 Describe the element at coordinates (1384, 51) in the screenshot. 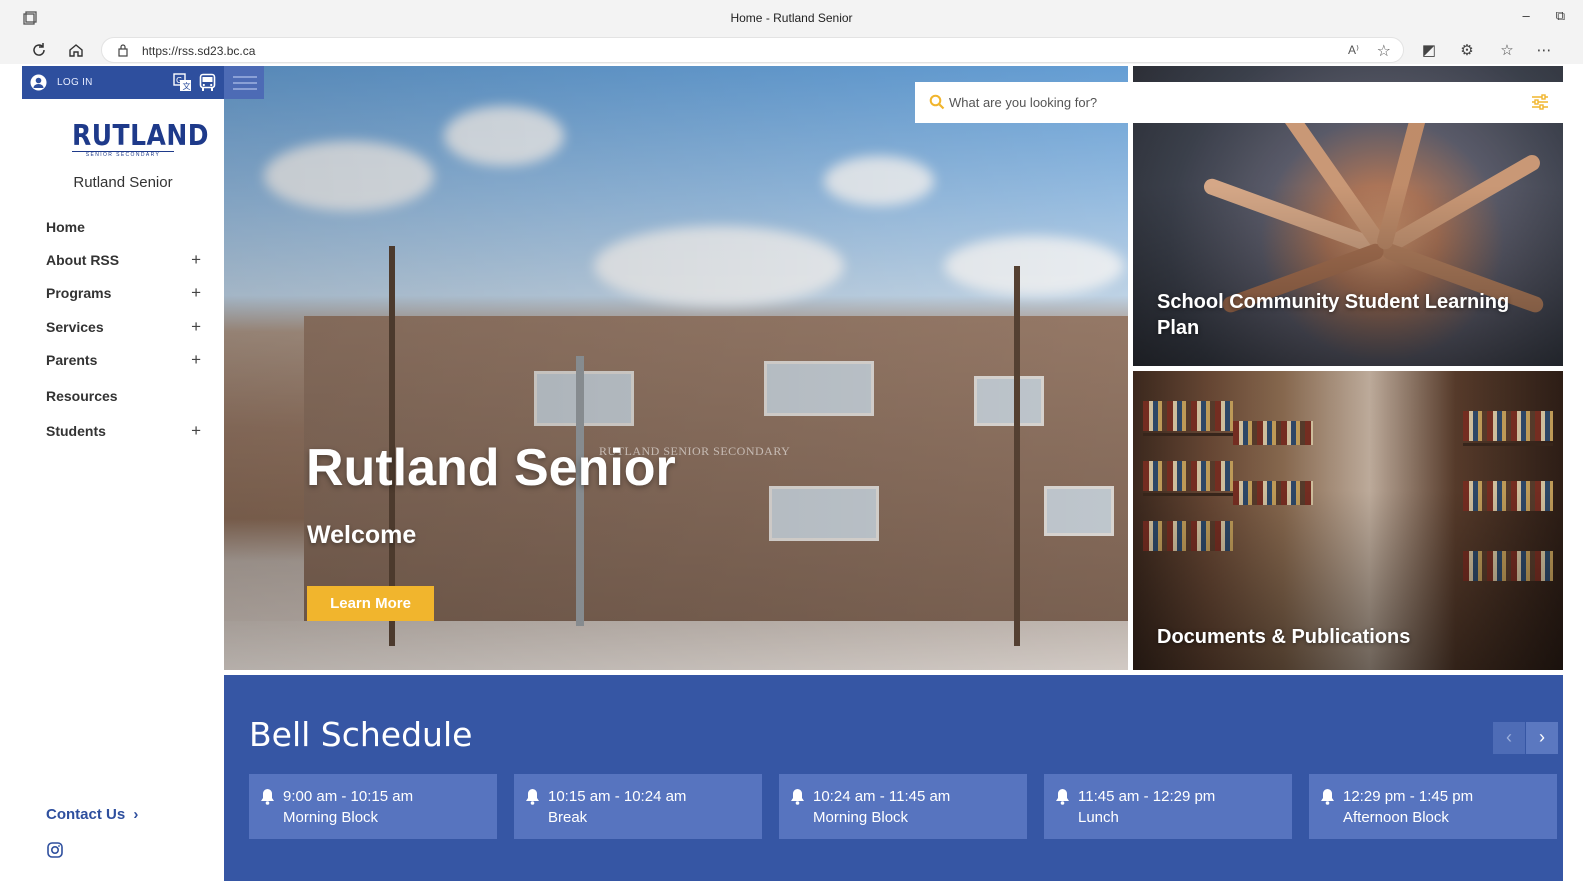

I see `favorite-star-icon: ☆` at that location.